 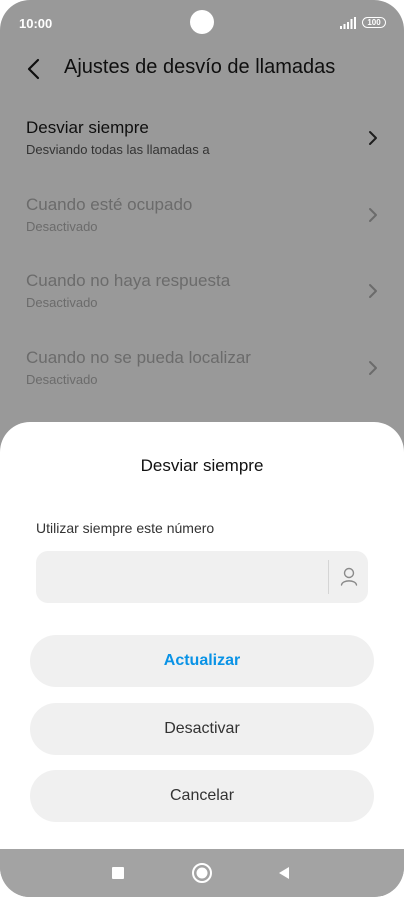 What do you see at coordinates (202, 729) in the screenshot?
I see `disable-button: Desactivar` at bounding box center [202, 729].